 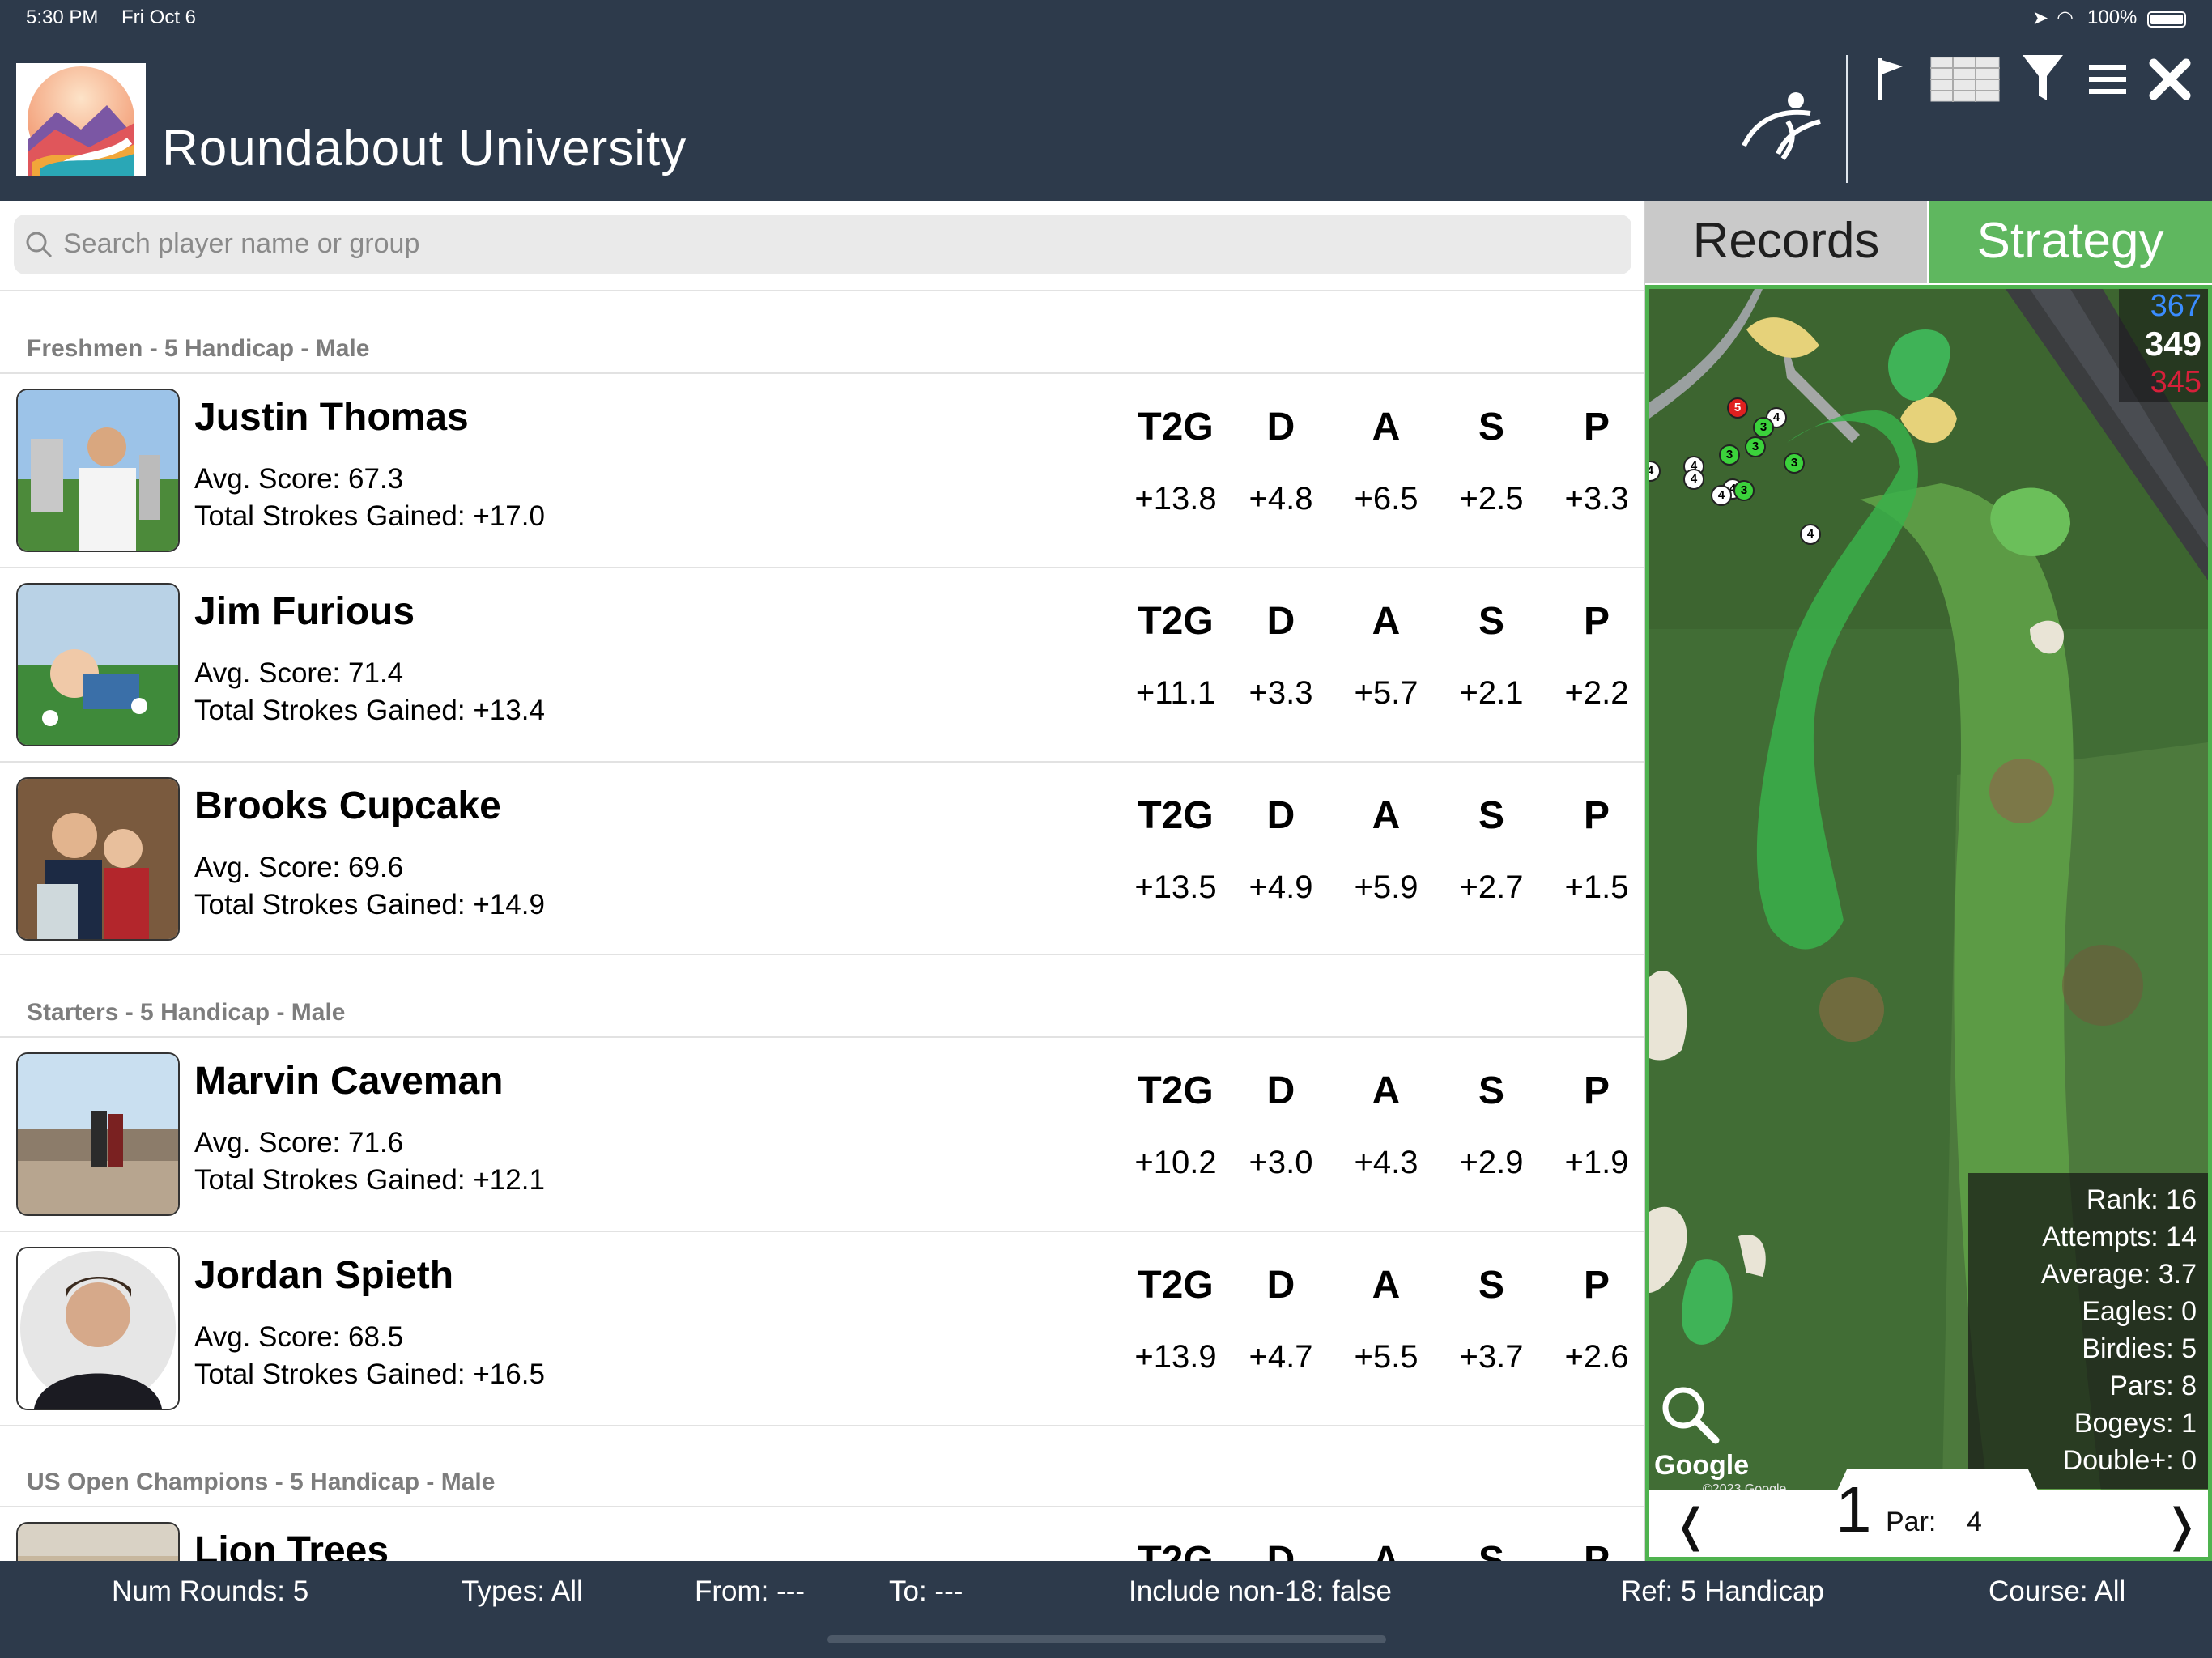 I want to click on player-name: Jordan Spieth, so click(x=324, y=1275).